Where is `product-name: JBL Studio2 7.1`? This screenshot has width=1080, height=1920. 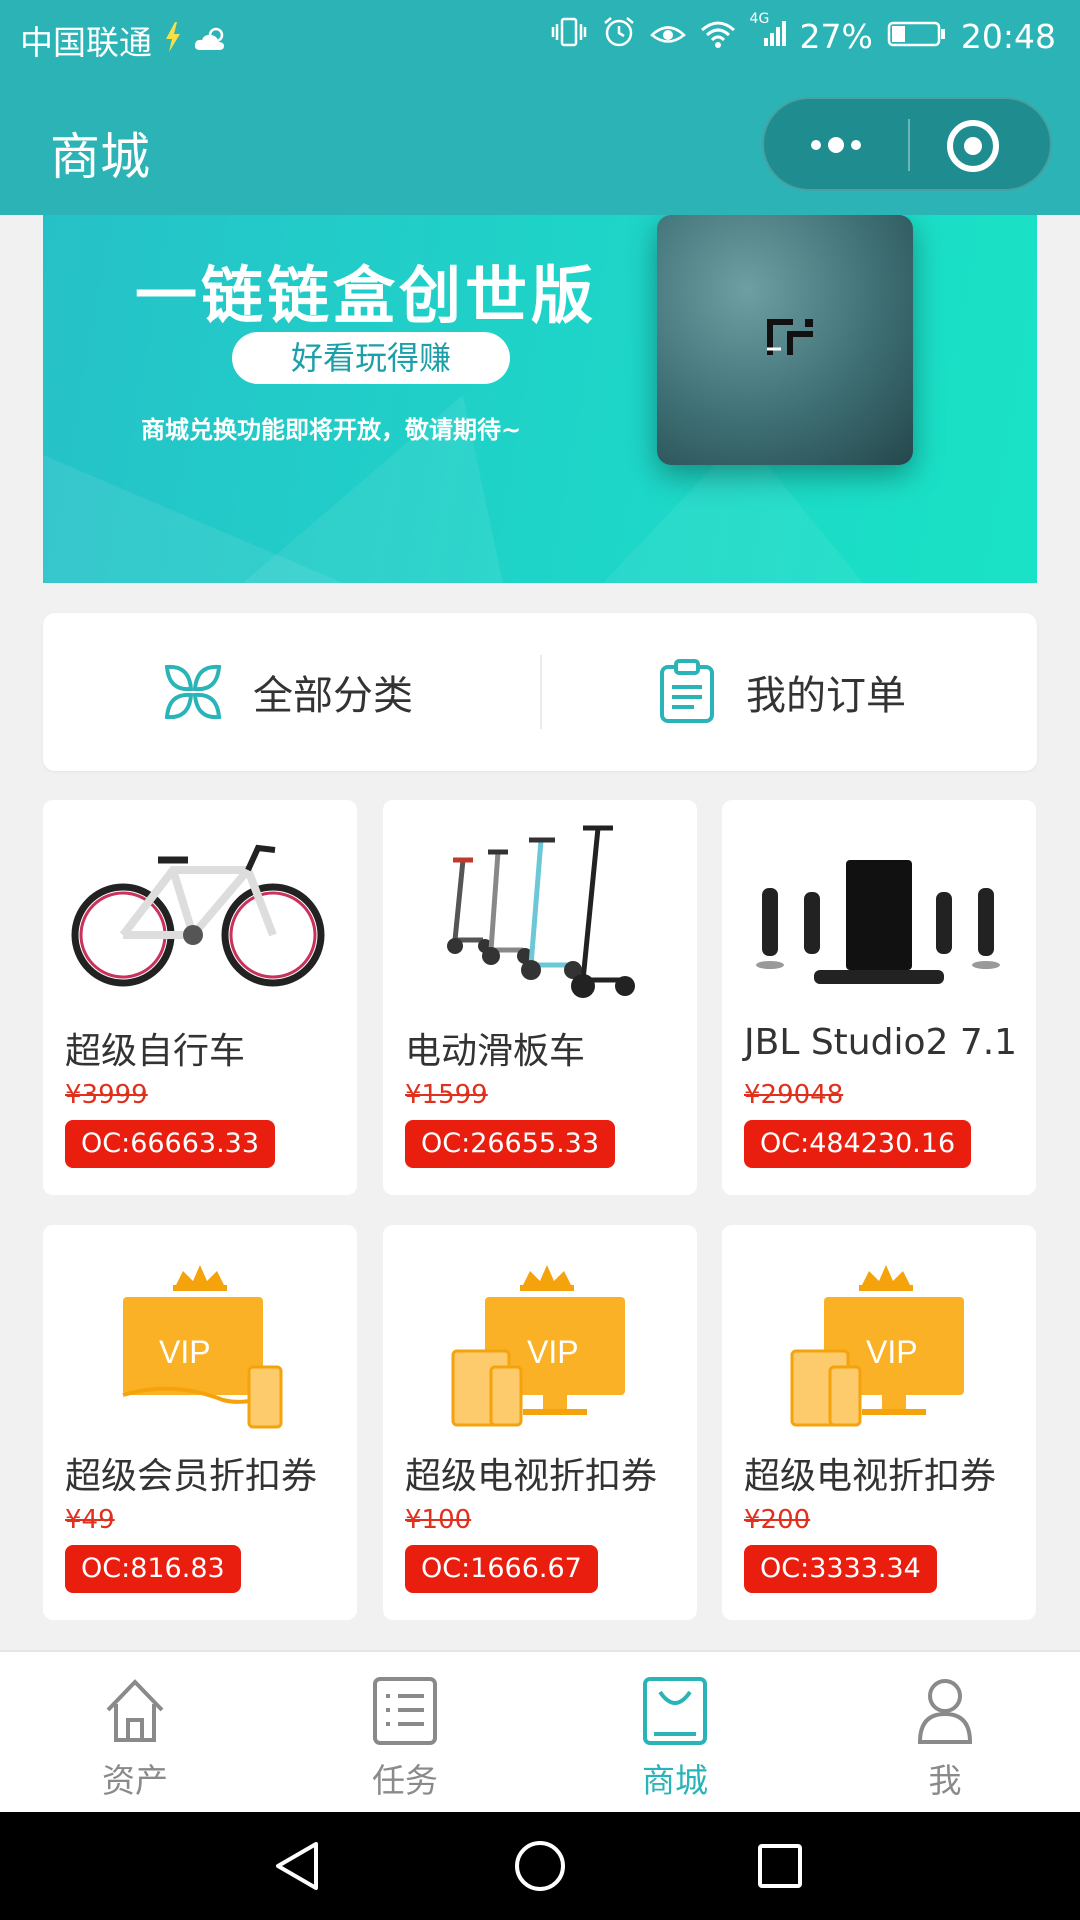 product-name: JBL Studio2 7.1 is located at coordinates (881, 1042).